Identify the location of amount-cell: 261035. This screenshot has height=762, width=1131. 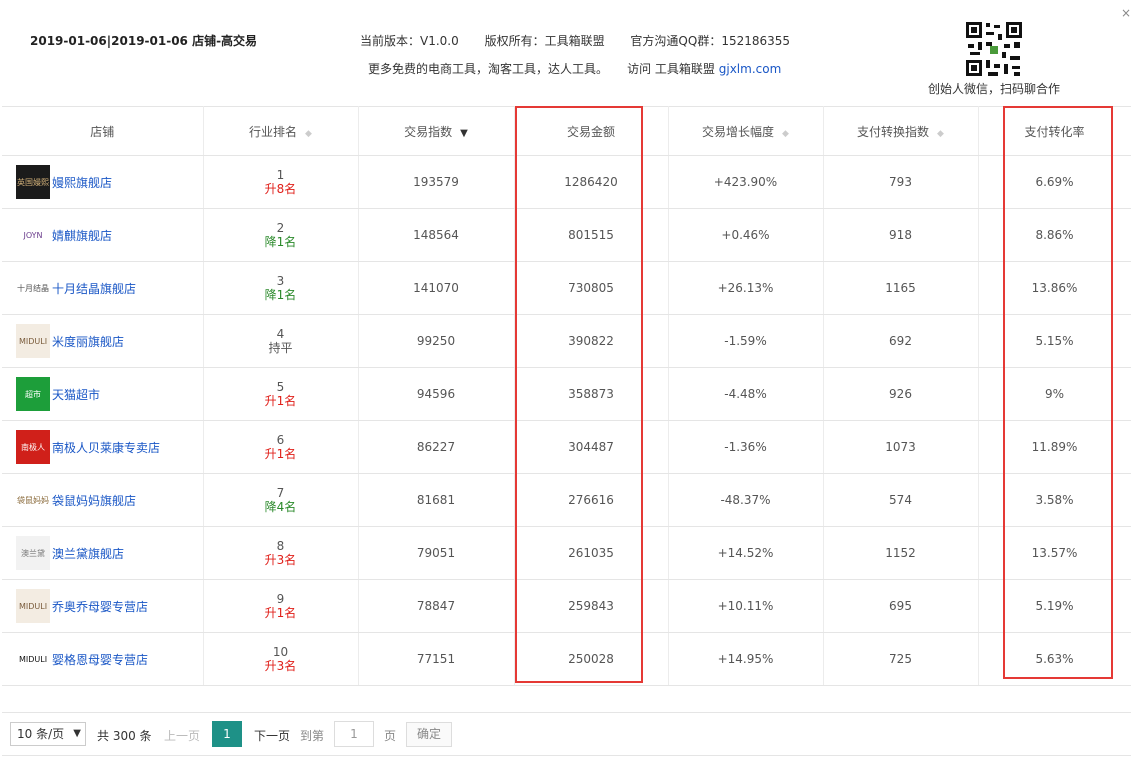
(591, 553).